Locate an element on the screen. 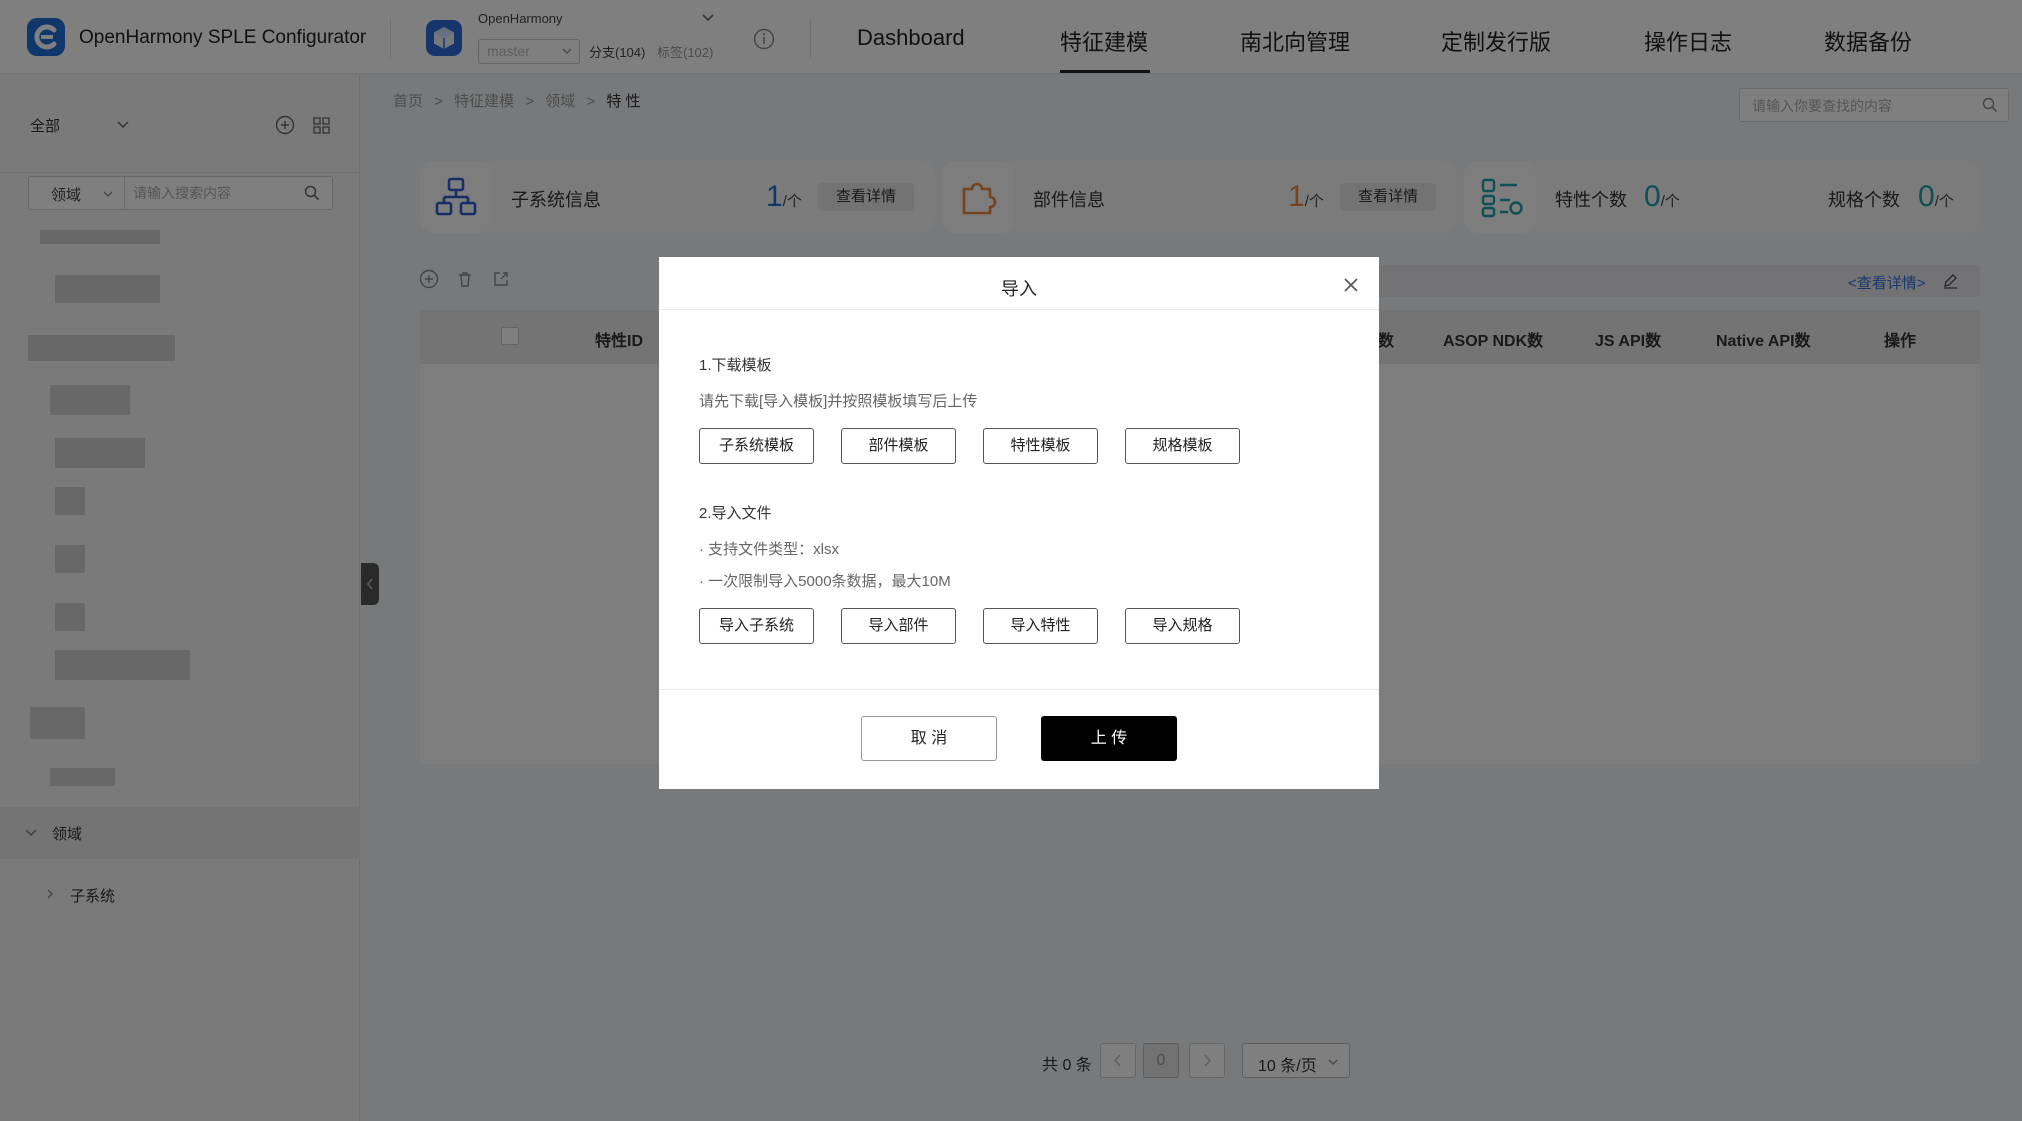  file-type-note: · 支持文件类型：xlsx is located at coordinates (769, 549).